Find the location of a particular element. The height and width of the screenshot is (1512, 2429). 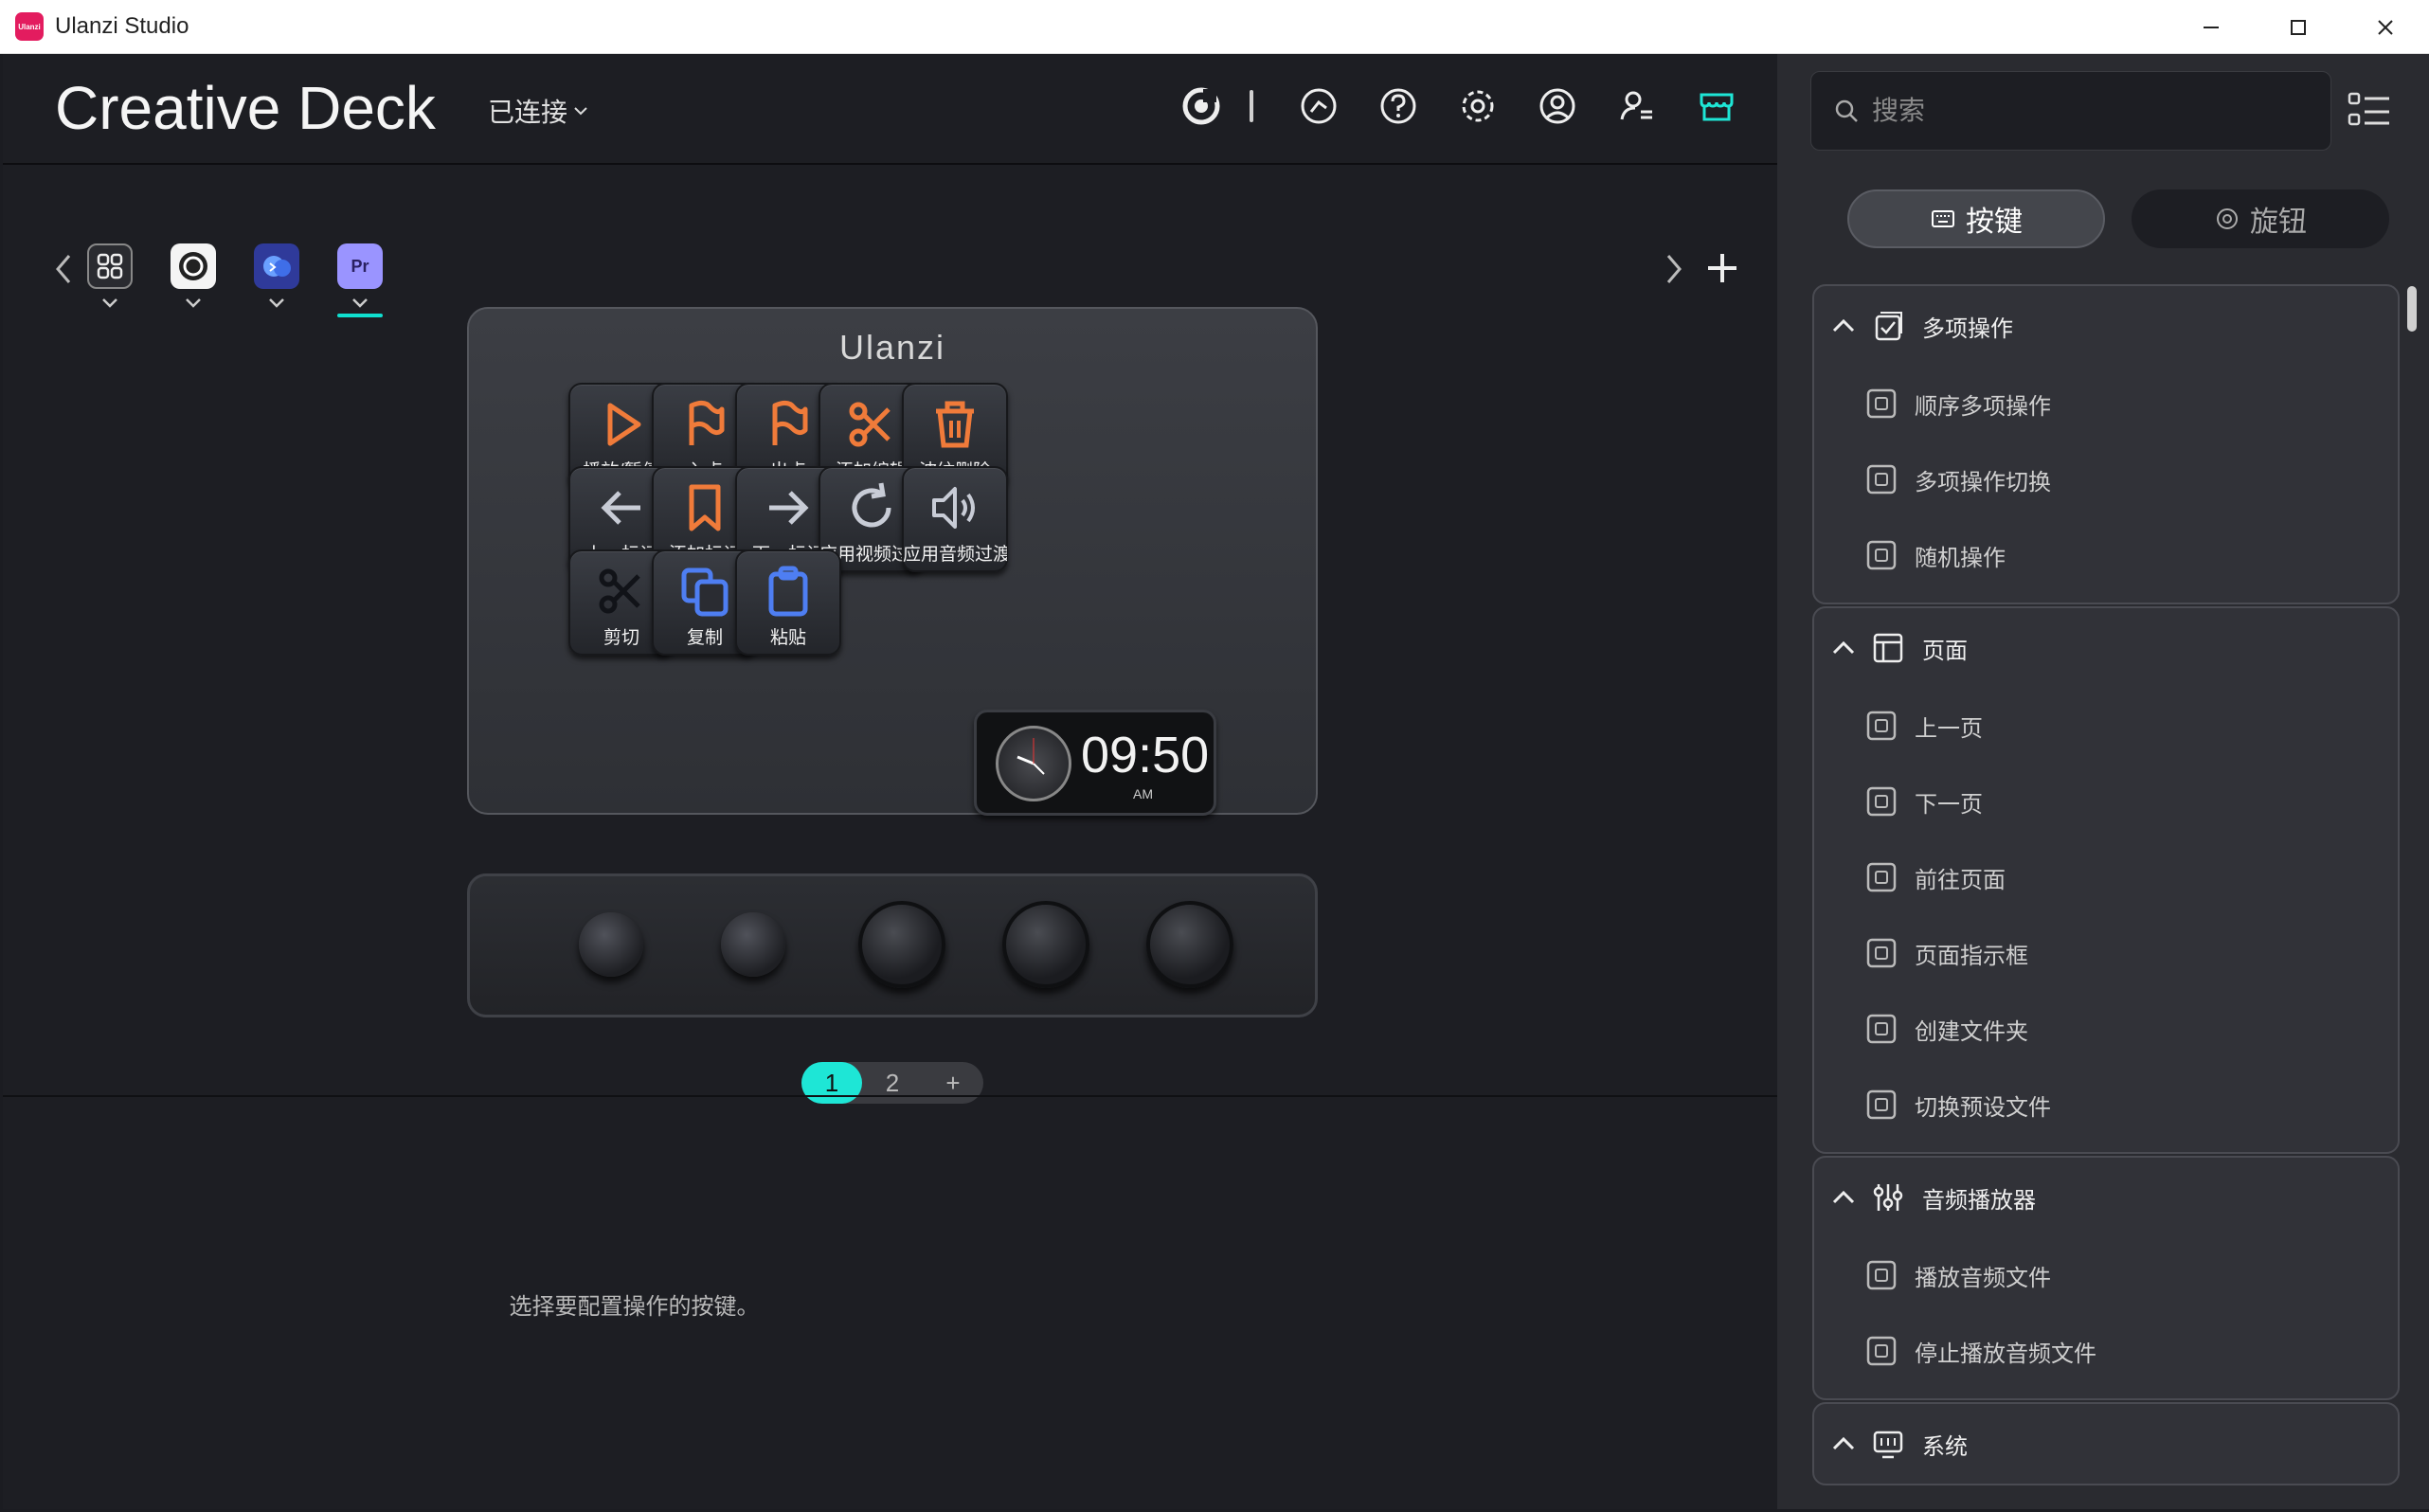

ulanzi-logo-button is located at coordinates (1201, 106).